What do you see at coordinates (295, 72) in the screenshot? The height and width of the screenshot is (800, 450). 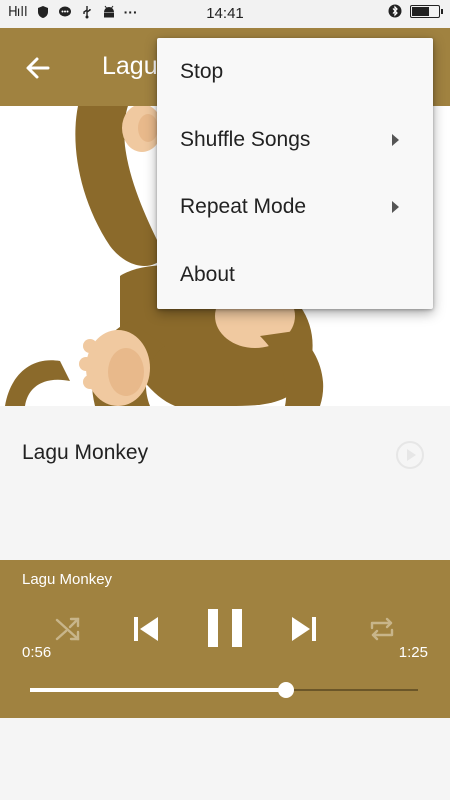 I see `menu-item-stop: Stop` at bounding box center [295, 72].